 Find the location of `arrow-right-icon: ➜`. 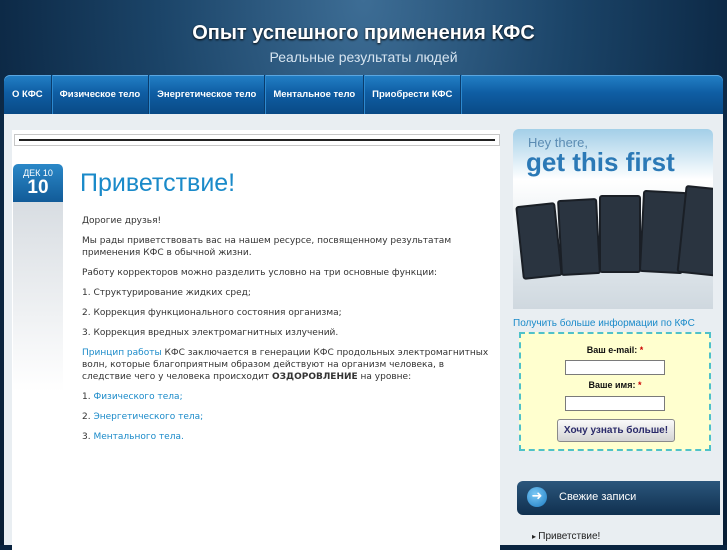

arrow-right-icon: ➜ is located at coordinates (537, 497).